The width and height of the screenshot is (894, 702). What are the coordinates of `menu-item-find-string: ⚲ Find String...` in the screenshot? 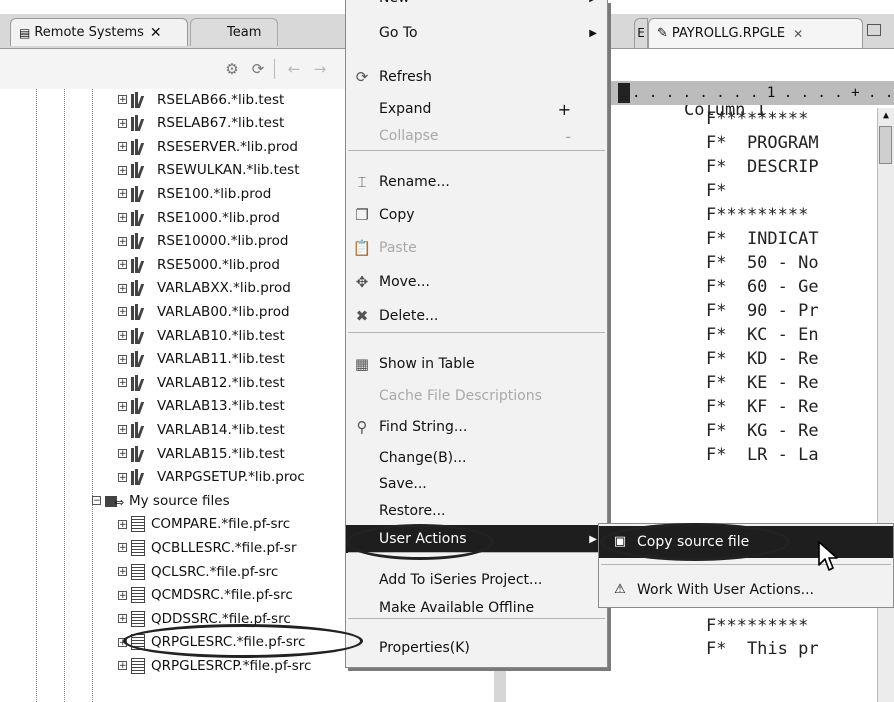 It's located at (476, 427).